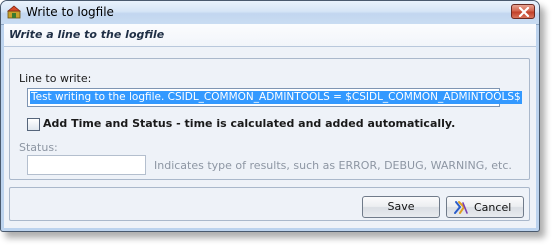  I want to click on banner-text: Write a line to the logfile, so click(87, 34).